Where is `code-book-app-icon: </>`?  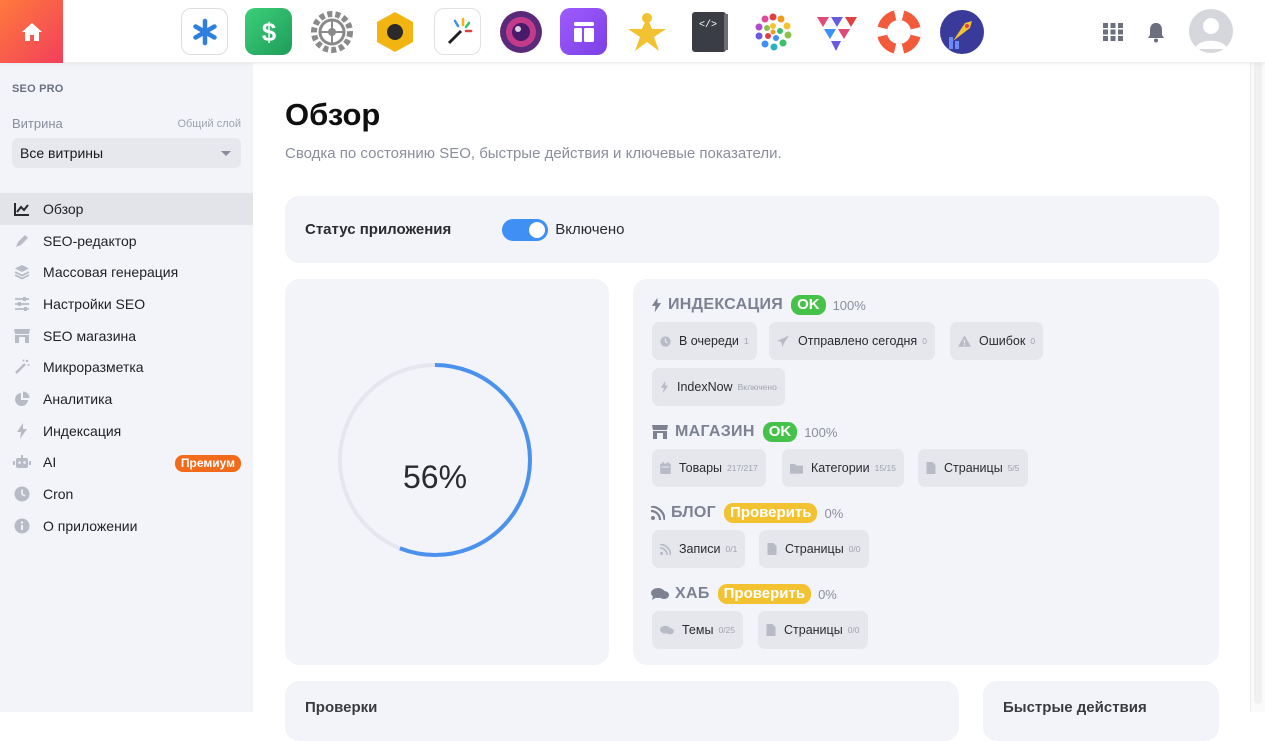 code-book-app-icon: </> is located at coordinates (709, 31).